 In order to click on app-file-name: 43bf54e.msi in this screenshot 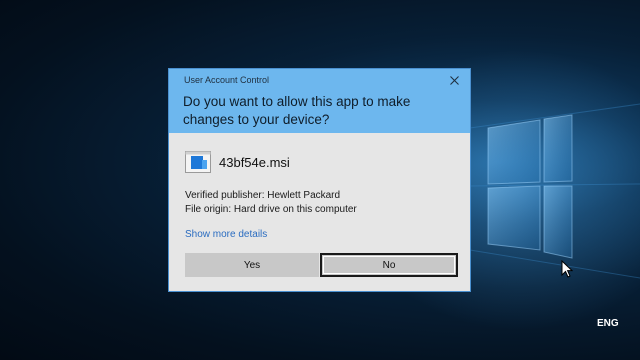, I will do `click(254, 162)`.